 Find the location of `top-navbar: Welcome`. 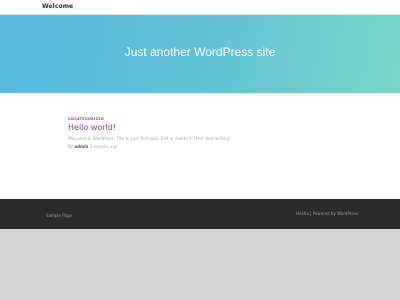

top-navbar: Welcome is located at coordinates (200, 7).